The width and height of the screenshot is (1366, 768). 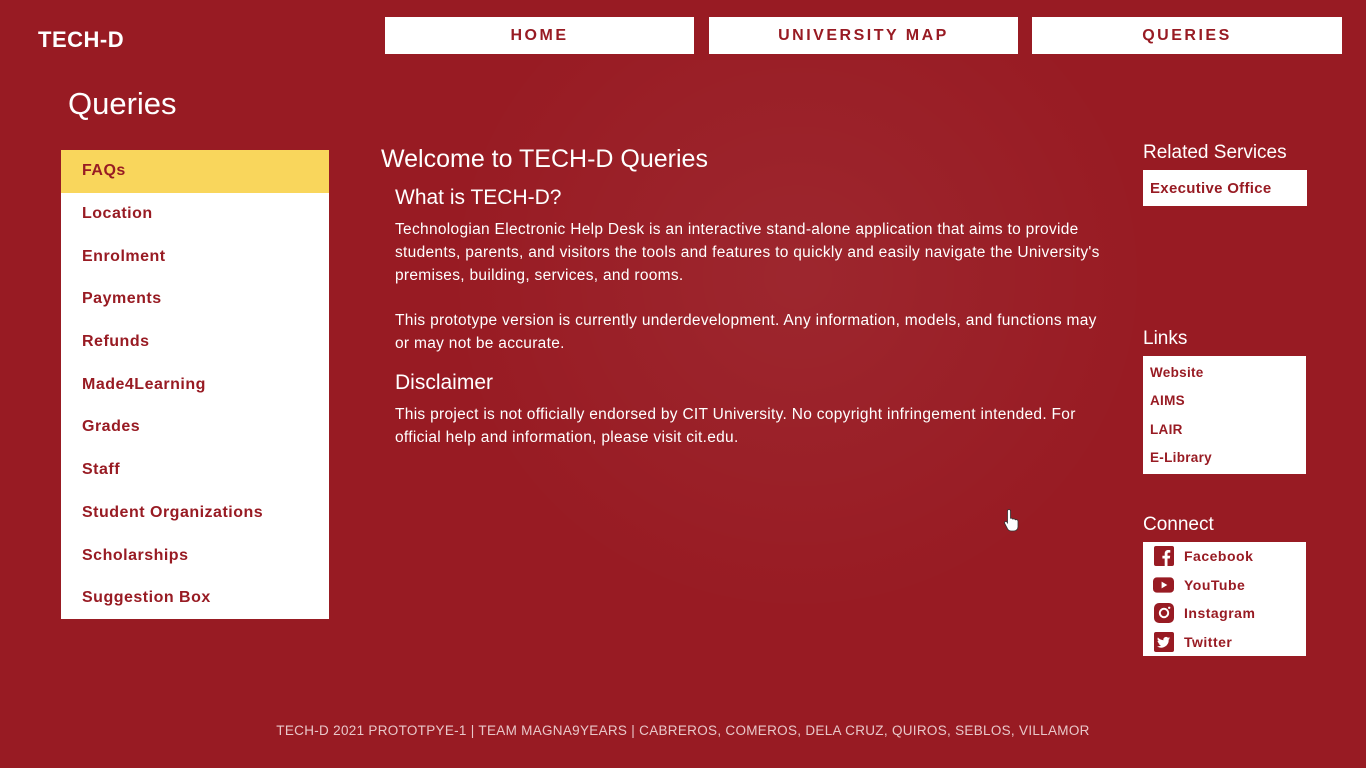 I want to click on links-list: Website AIMS LAIR E-Library, so click(x=1224, y=415).